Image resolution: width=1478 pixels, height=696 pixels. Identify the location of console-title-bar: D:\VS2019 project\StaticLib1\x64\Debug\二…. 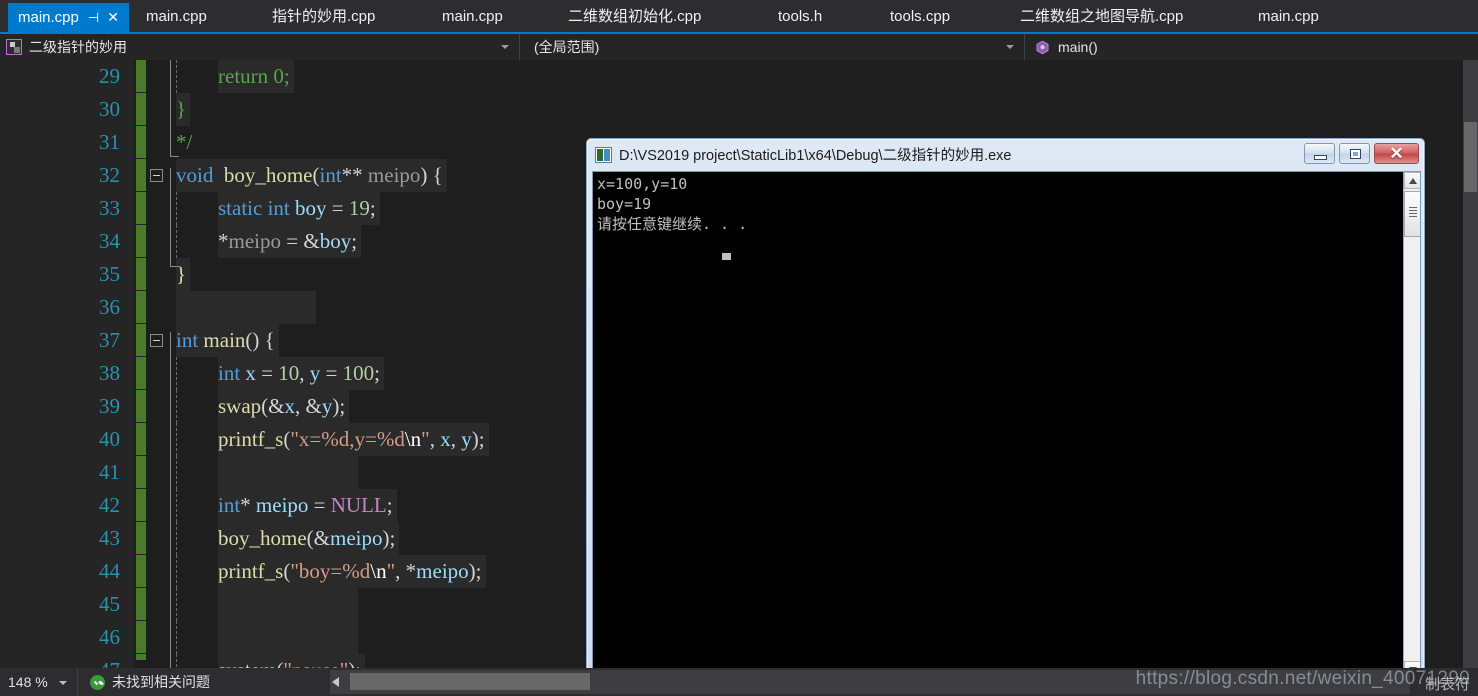
(1005, 154).